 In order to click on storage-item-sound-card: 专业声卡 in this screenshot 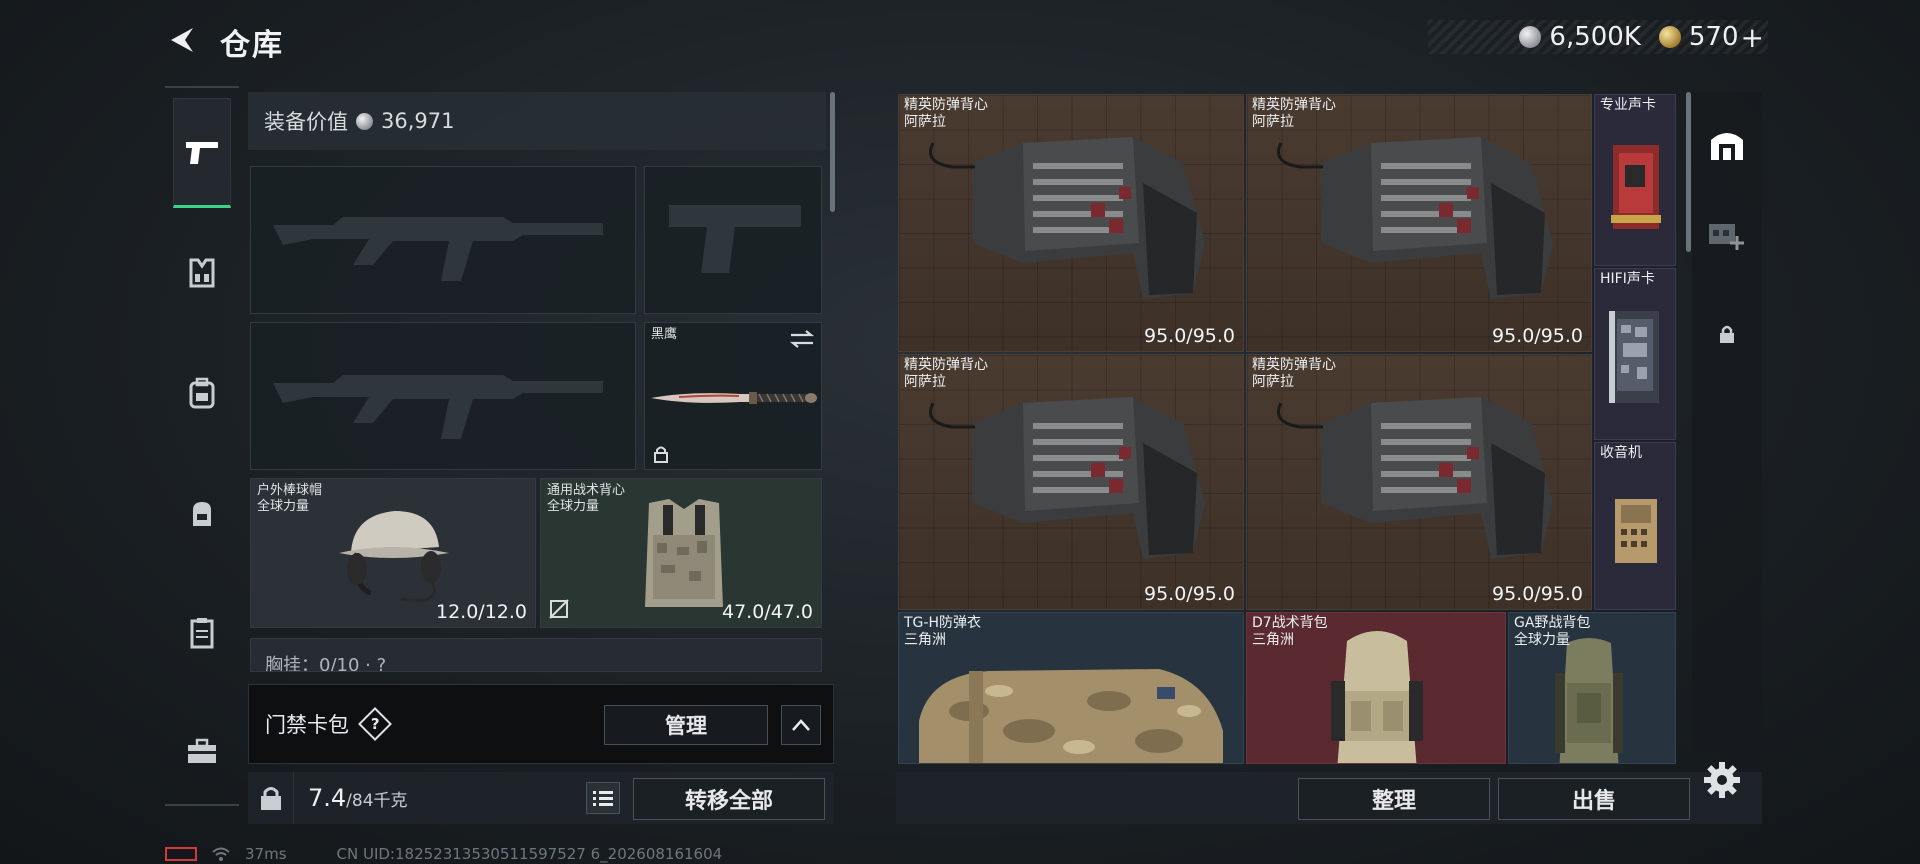, I will do `click(1635, 180)`.